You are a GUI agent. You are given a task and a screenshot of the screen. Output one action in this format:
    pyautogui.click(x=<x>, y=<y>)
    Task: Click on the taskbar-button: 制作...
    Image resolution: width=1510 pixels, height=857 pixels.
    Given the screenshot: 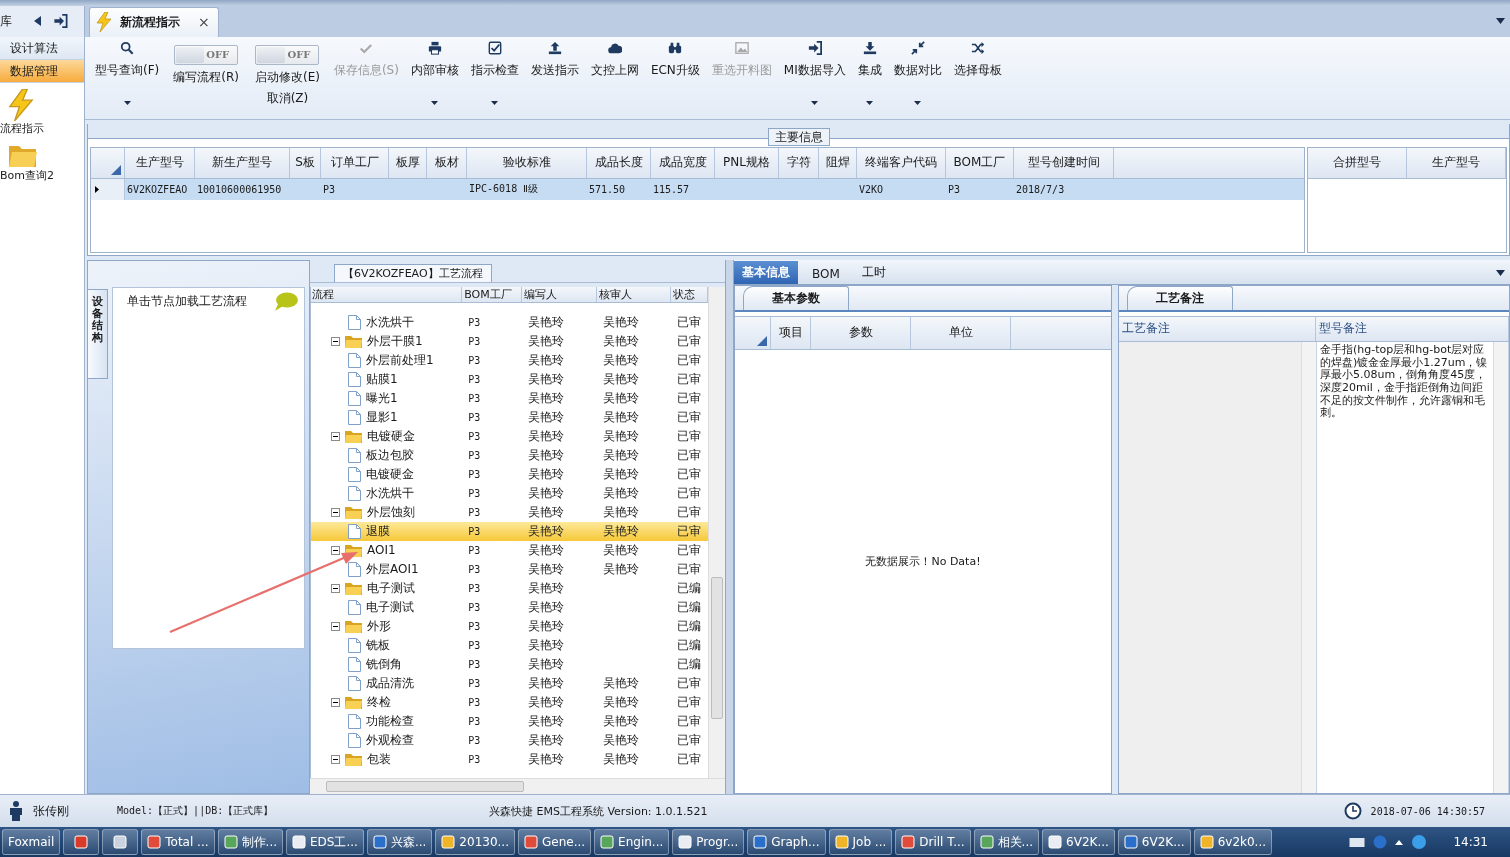 What is the action you would take?
    pyautogui.click(x=250, y=842)
    